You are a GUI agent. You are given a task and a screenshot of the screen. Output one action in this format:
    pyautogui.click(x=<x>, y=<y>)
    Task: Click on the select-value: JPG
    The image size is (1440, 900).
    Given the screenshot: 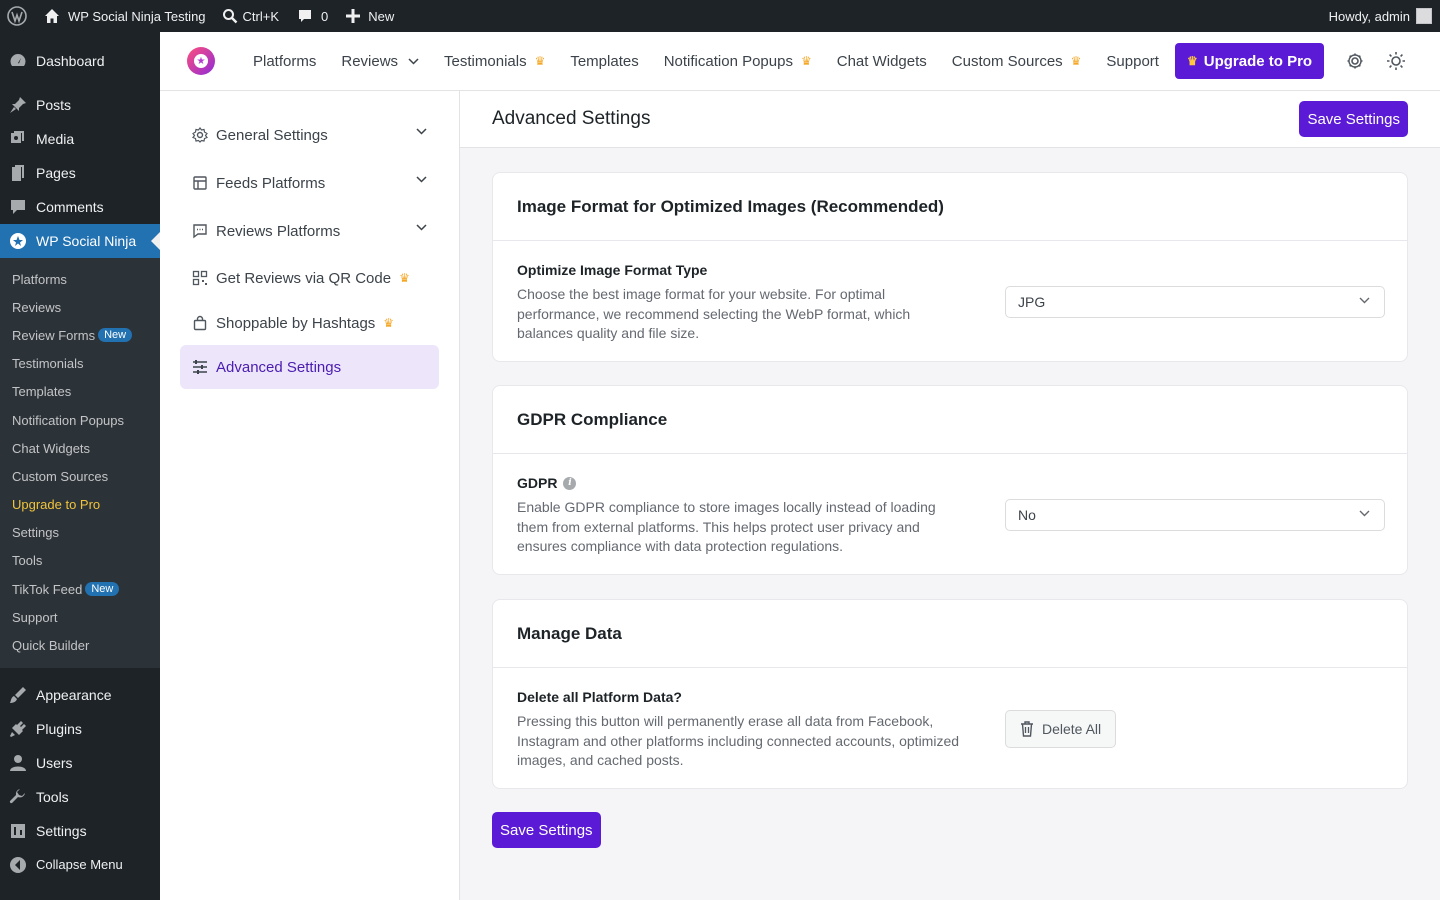 What is the action you would take?
    pyautogui.click(x=1032, y=302)
    